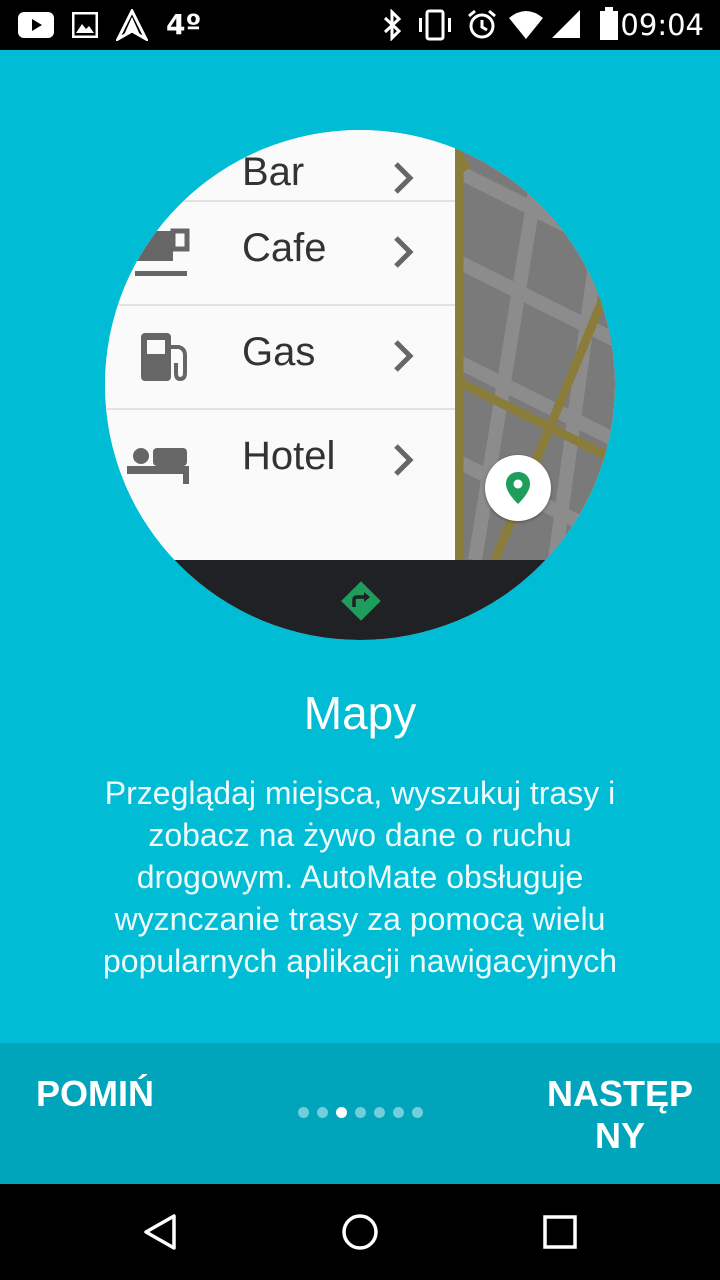 The height and width of the screenshot is (1280, 720). What do you see at coordinates (158, 466) in the screenshot?
I see `hotel-icon` at bounding box center [158, 466].